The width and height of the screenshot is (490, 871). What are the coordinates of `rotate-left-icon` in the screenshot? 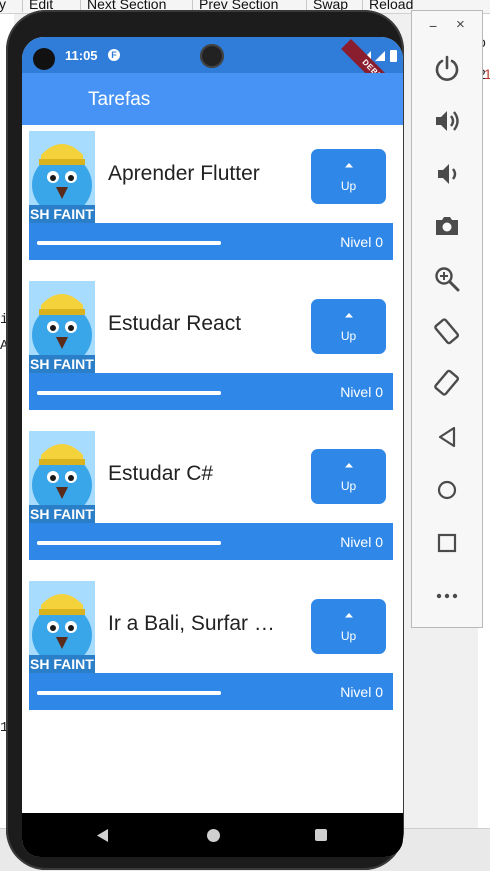 It's located at (447, 331).